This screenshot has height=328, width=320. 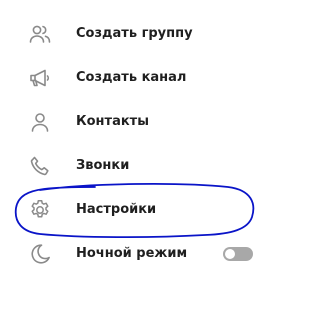 I want to click on menu-item-create-group: Создать группу, so click(x=133, y=34).